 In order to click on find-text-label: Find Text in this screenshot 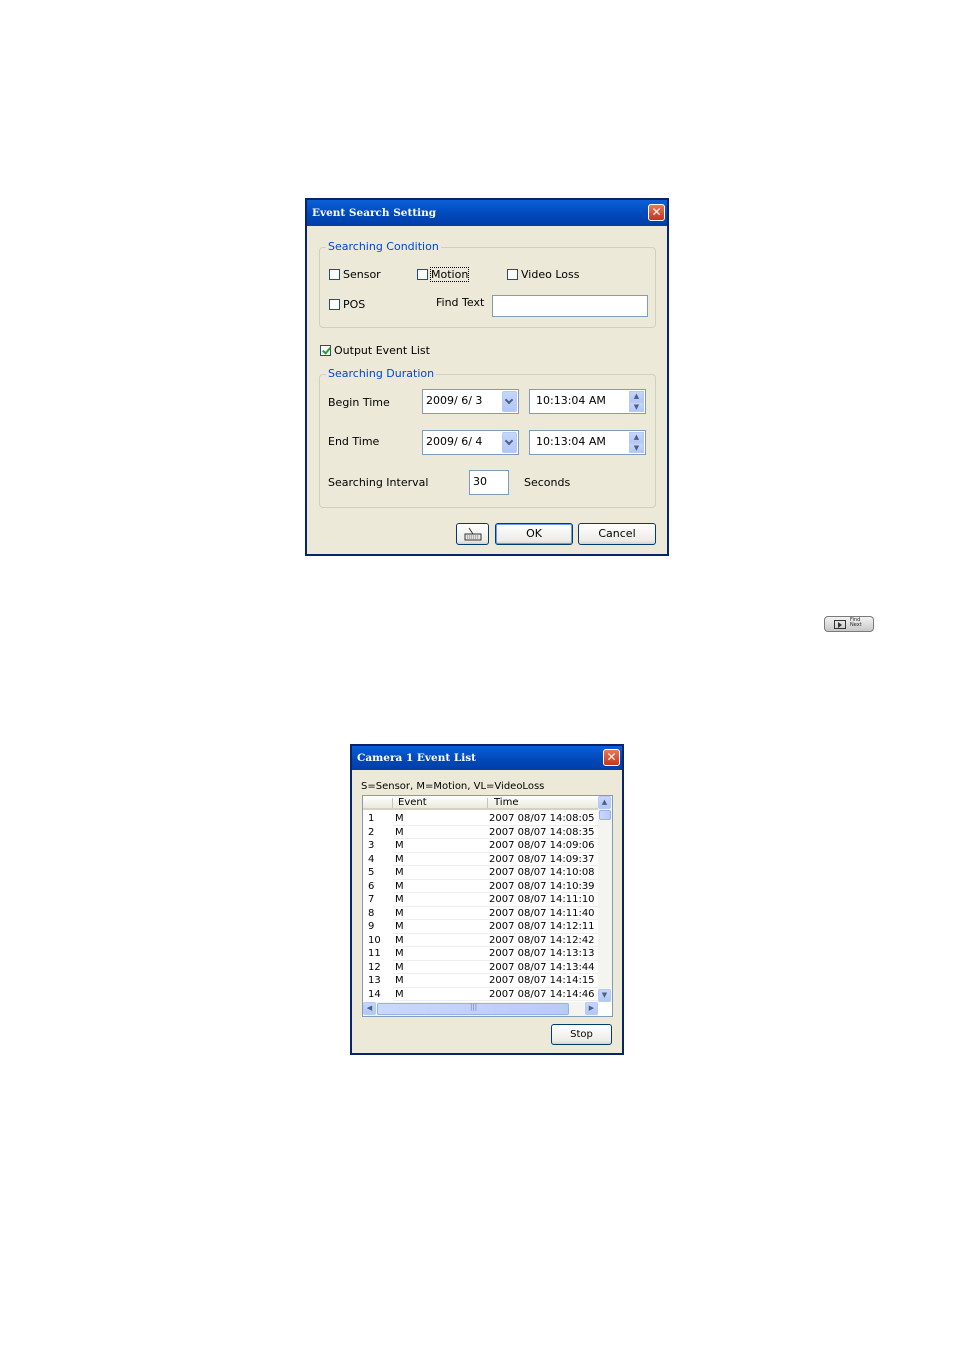, I will do `click(460, 302)`.